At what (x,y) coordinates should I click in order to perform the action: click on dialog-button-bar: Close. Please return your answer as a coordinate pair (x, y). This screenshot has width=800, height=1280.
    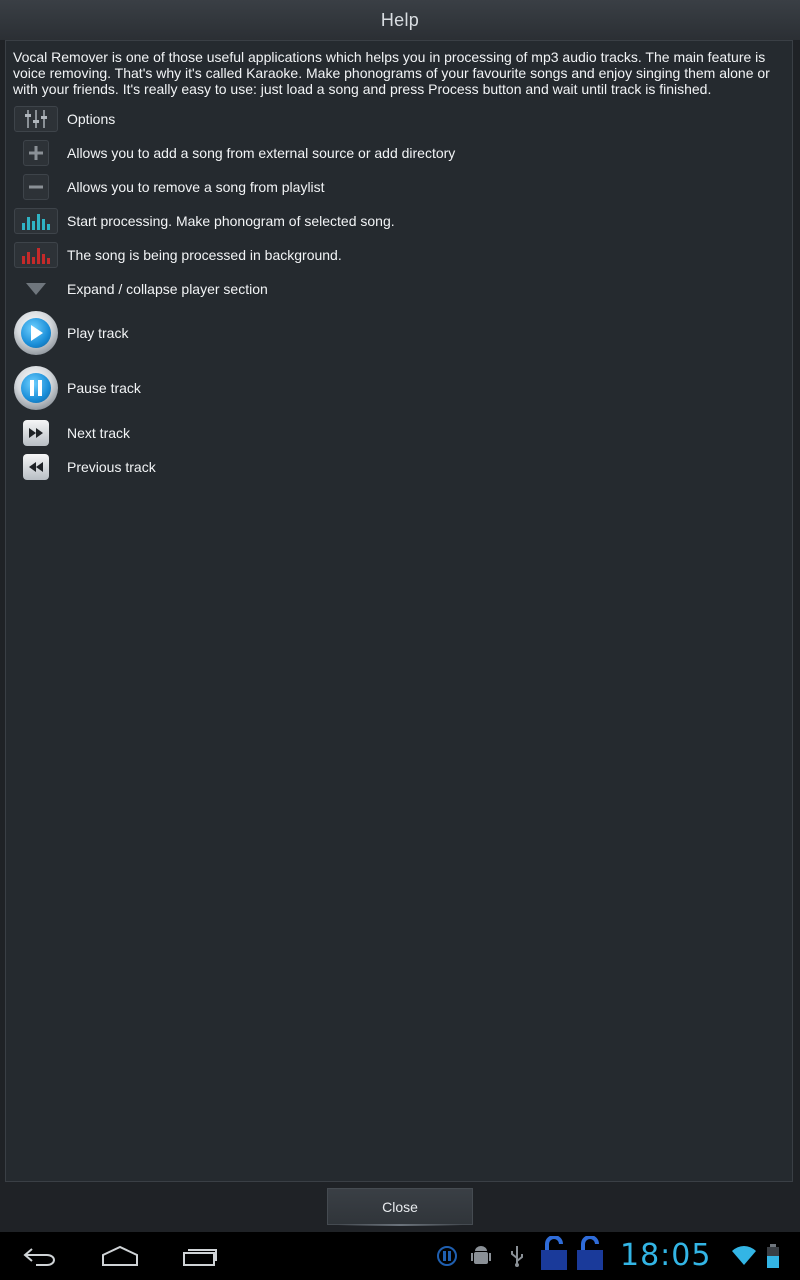
    Looking at the image, I should click on (400, 1207).